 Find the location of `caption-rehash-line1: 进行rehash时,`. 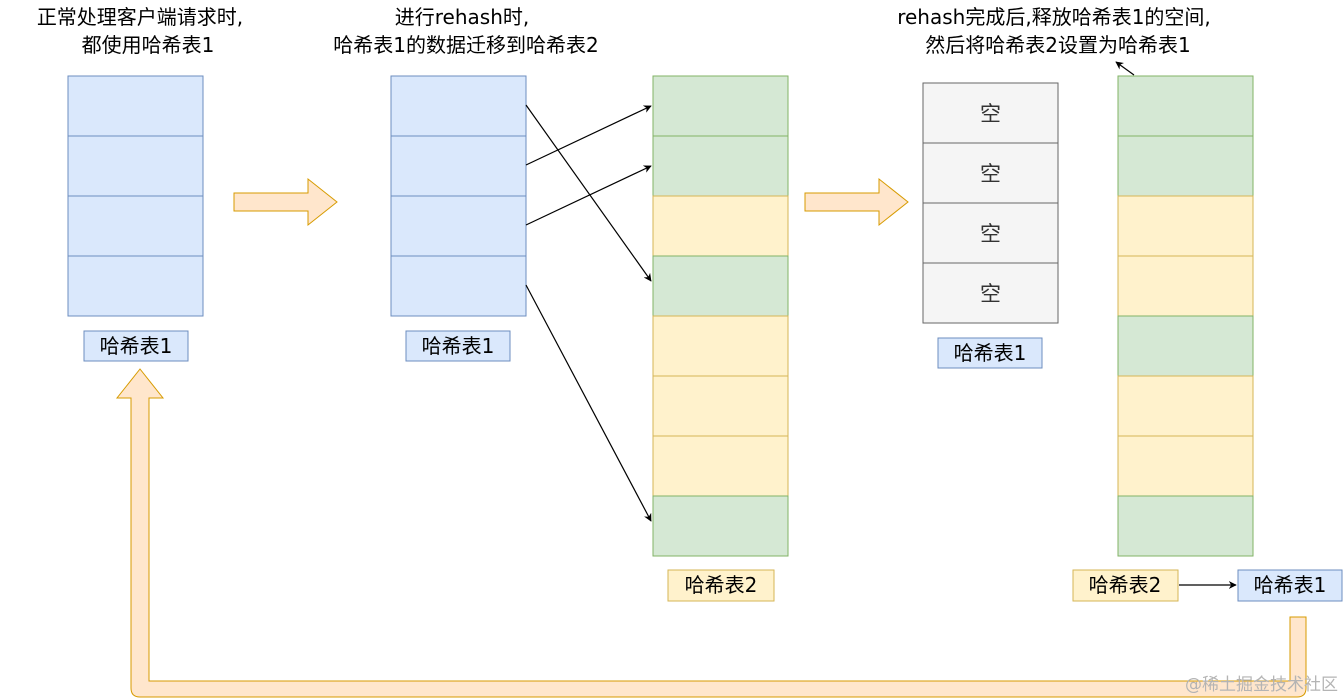

caption-rehash-line1: 进行rehash时, is located at coordinates (462, 17).